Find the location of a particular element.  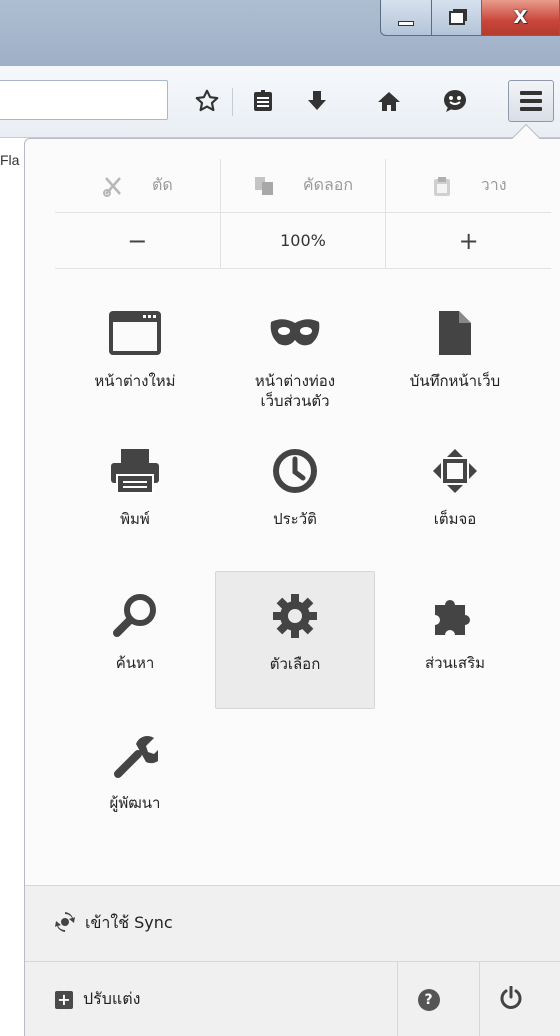

developer-wrench-icon is located at coordinates (135, 755).